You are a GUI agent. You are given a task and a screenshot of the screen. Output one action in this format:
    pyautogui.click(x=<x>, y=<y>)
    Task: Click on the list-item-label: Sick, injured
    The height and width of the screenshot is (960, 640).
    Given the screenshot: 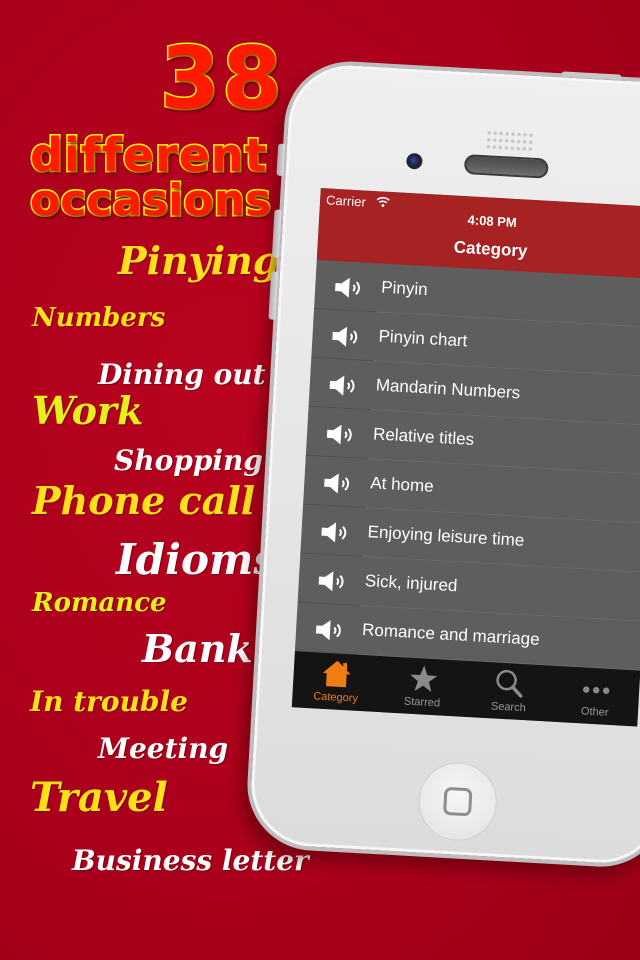 What is the action you would take?
    pyautogui.click(x=411, y=583)
    